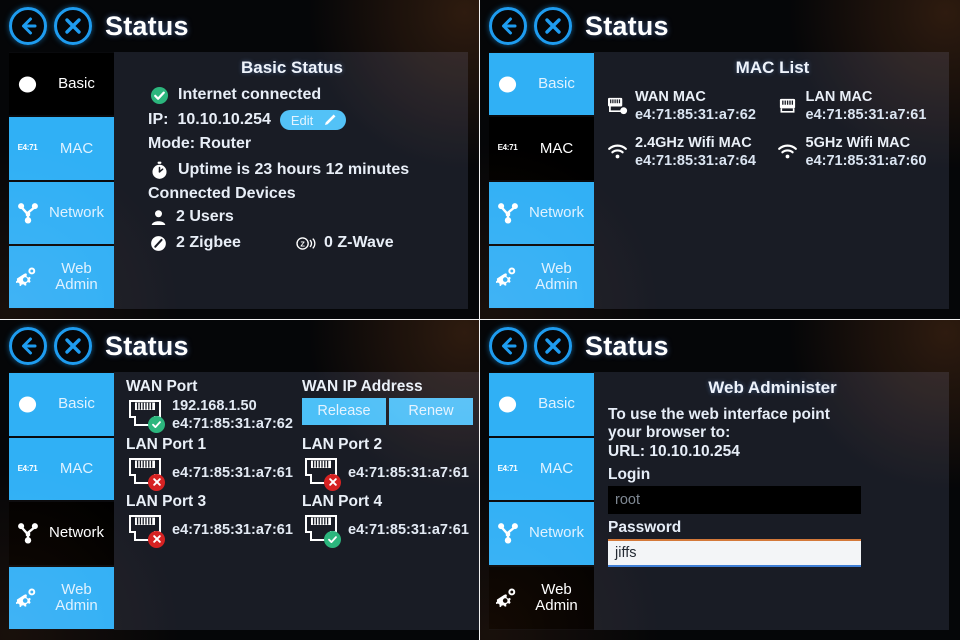  I want to click on ip-row: IP: 10.10.10.254 Edit, so click(305, 120).